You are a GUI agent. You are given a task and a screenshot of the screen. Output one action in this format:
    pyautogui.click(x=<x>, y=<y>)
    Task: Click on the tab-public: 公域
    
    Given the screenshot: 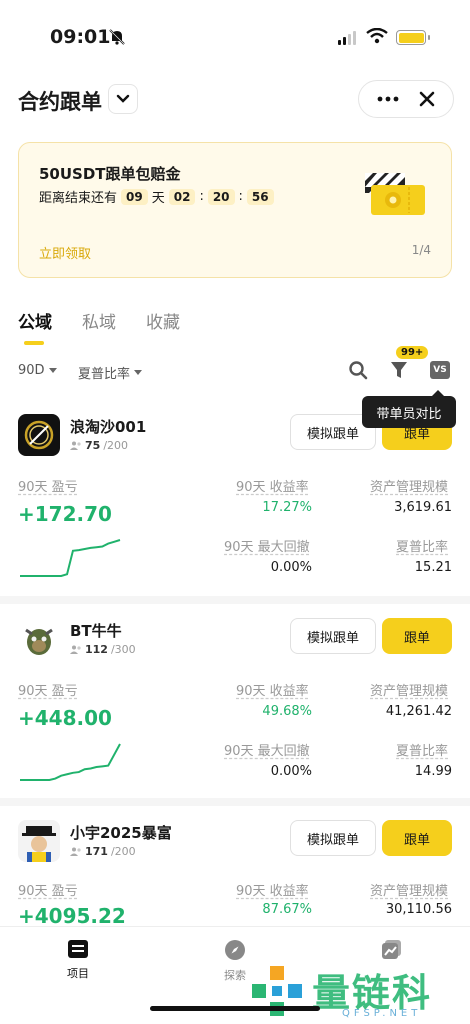 What is the action you would take?
    pyautogui.click(x=35, y=326)
    